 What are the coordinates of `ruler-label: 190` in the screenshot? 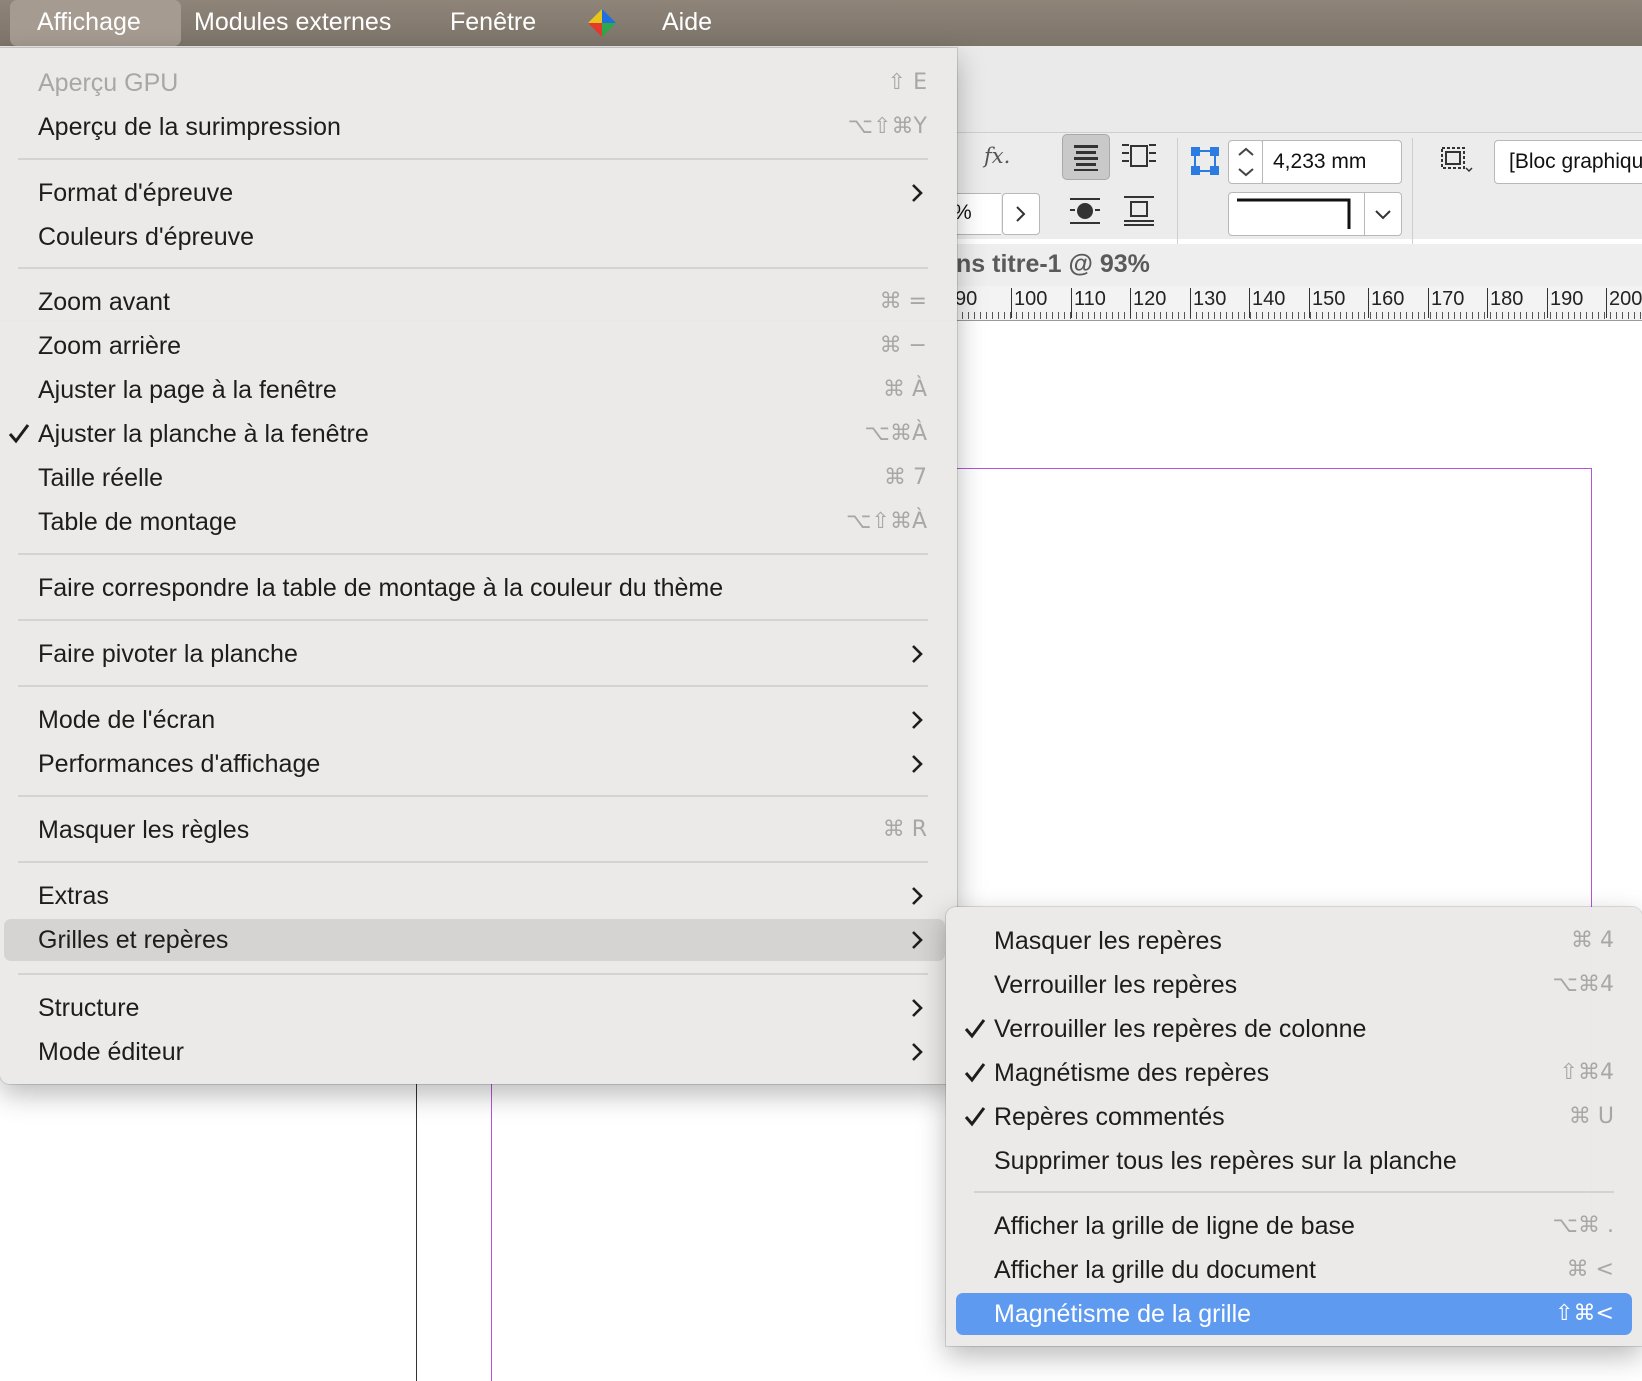 It's located at (1567, 299).